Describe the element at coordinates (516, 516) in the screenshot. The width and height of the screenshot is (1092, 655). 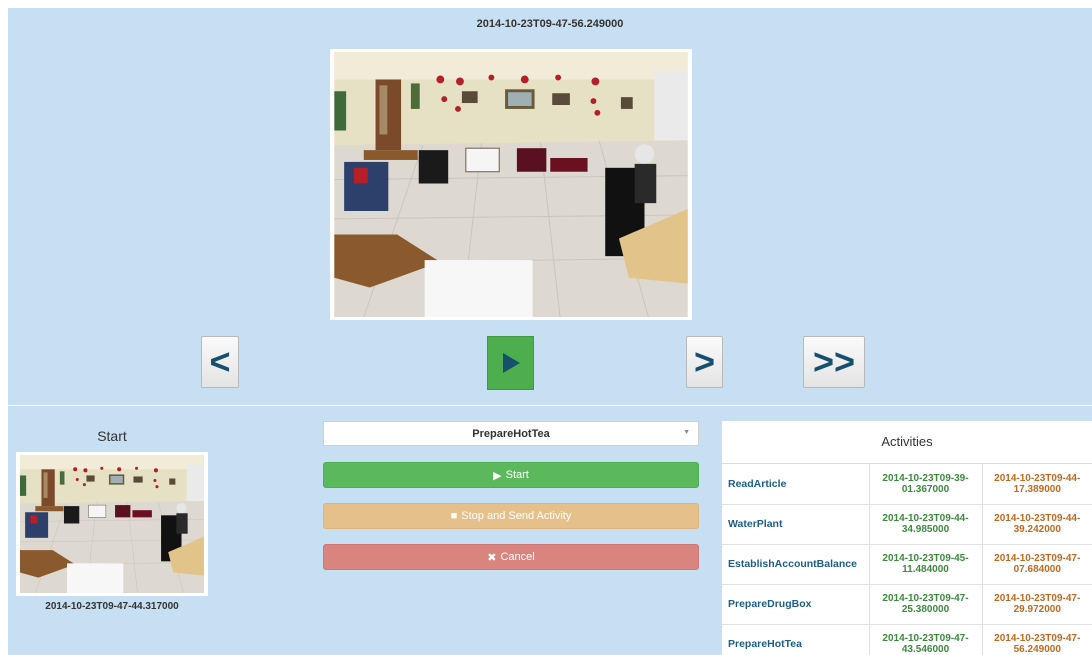
I see `stop-button-label: Stop and Send Activity` at that location.